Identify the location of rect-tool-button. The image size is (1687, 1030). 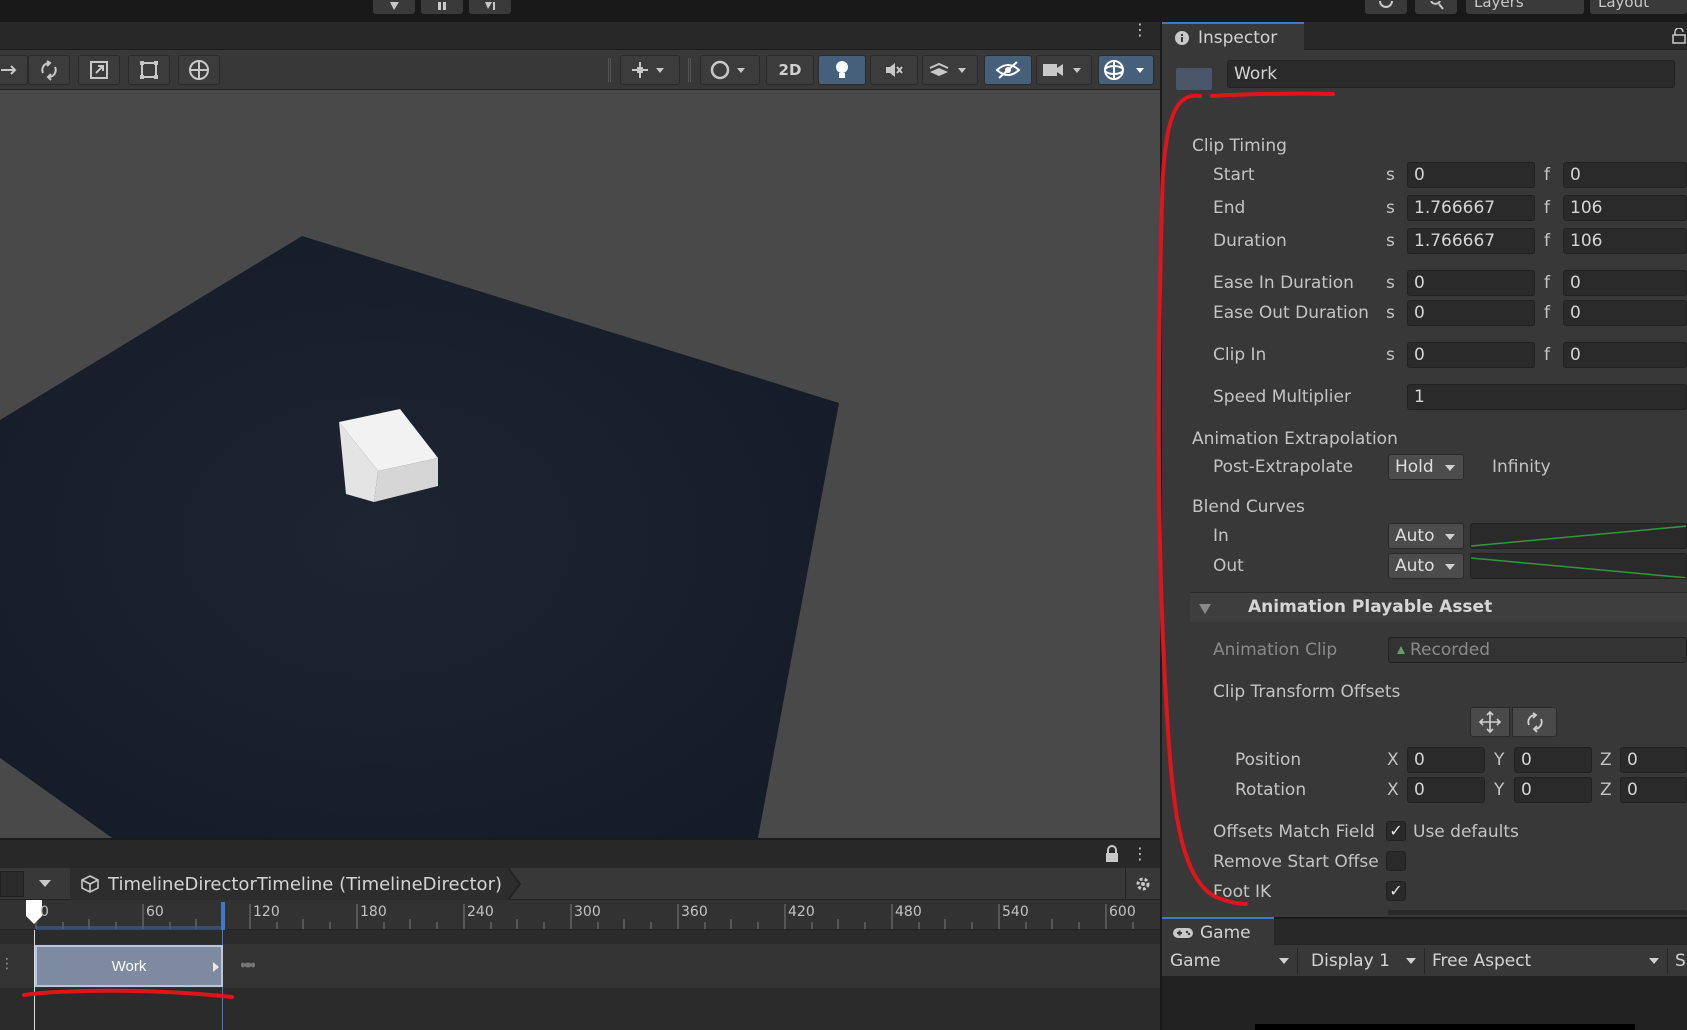
(149, 70).